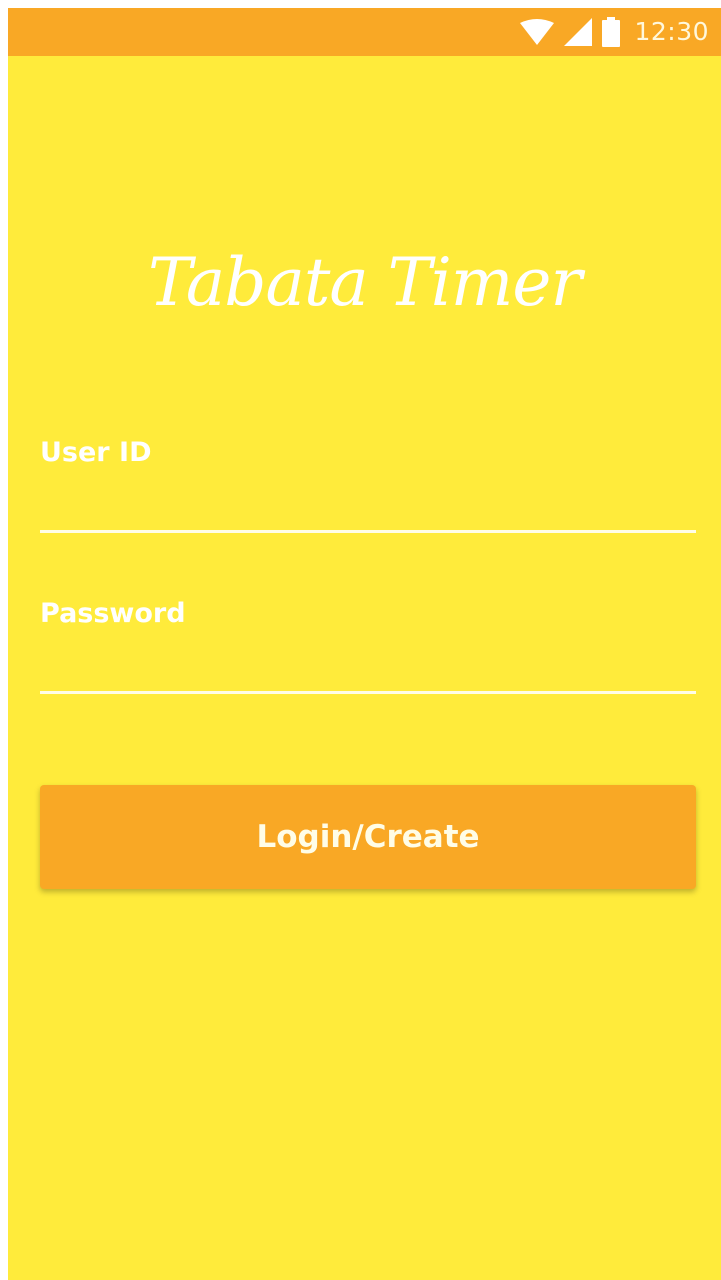  What do you see at coordinates (96, 452) in the screenshot?
I see `user-id-label: User ID` at bounding box center [96, 452].